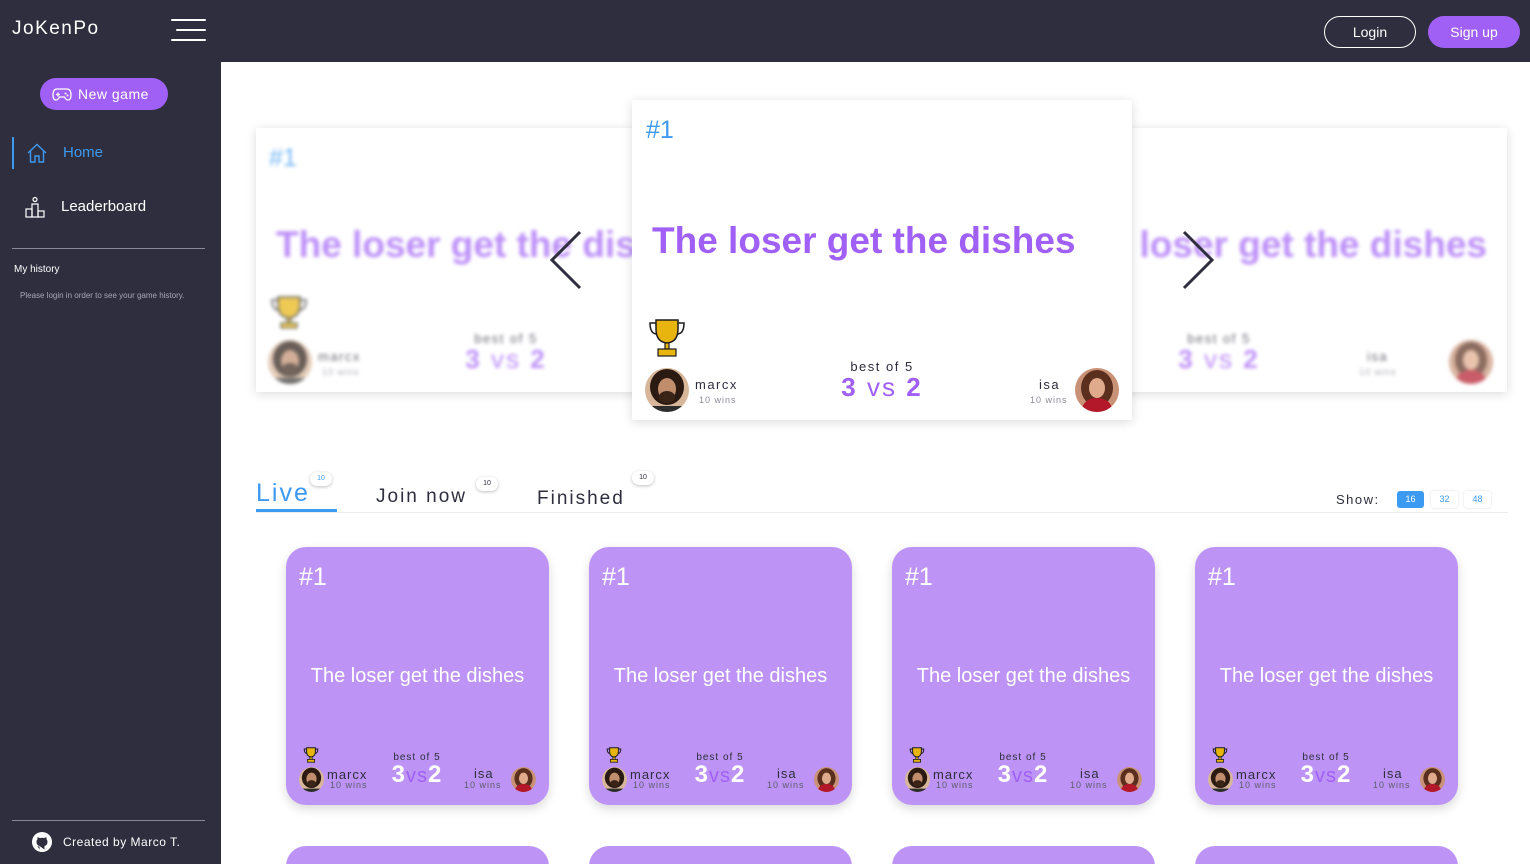  I want to click on page-size-label: Show:, so click(1358, 499).